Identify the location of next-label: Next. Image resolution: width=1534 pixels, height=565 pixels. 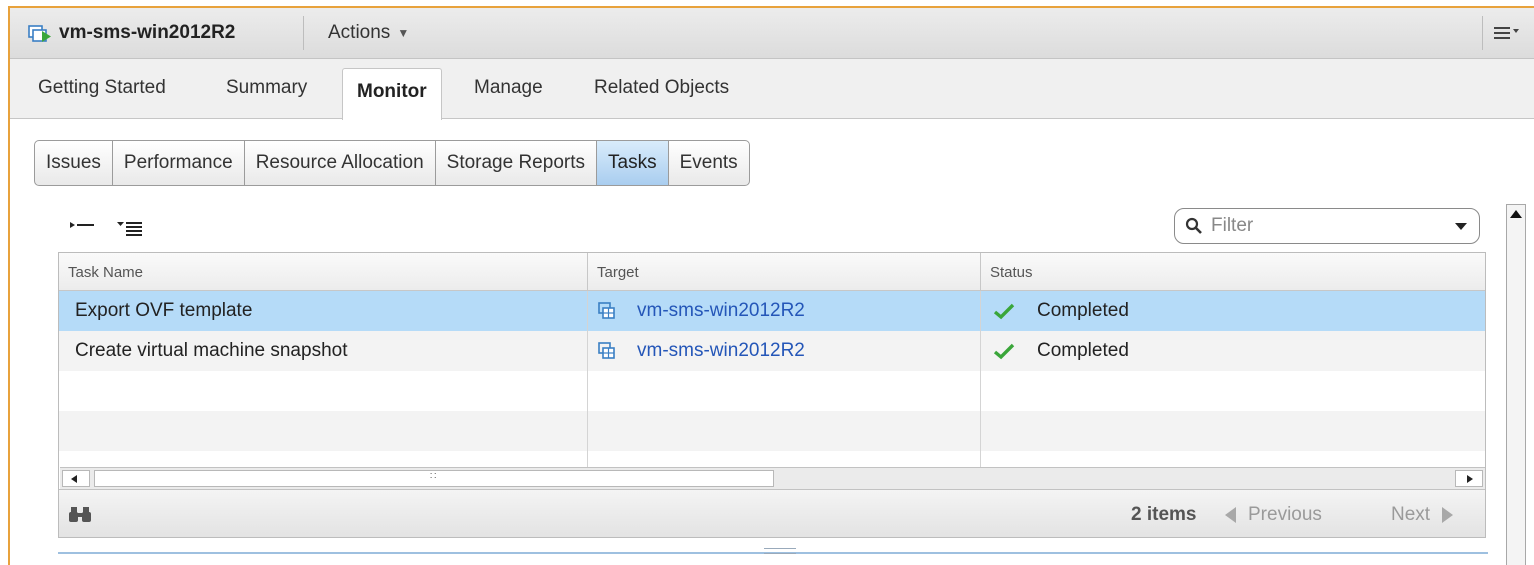
(1411, 514).